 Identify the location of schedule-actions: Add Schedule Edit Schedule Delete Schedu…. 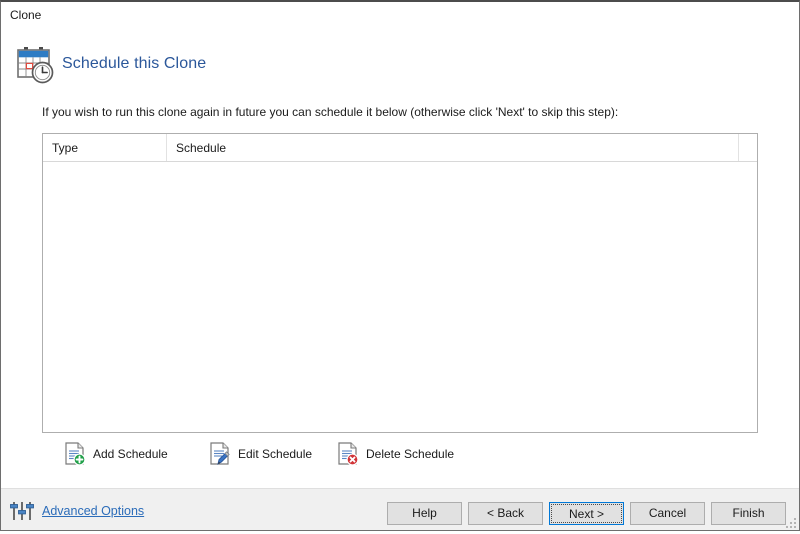
(400, 455).